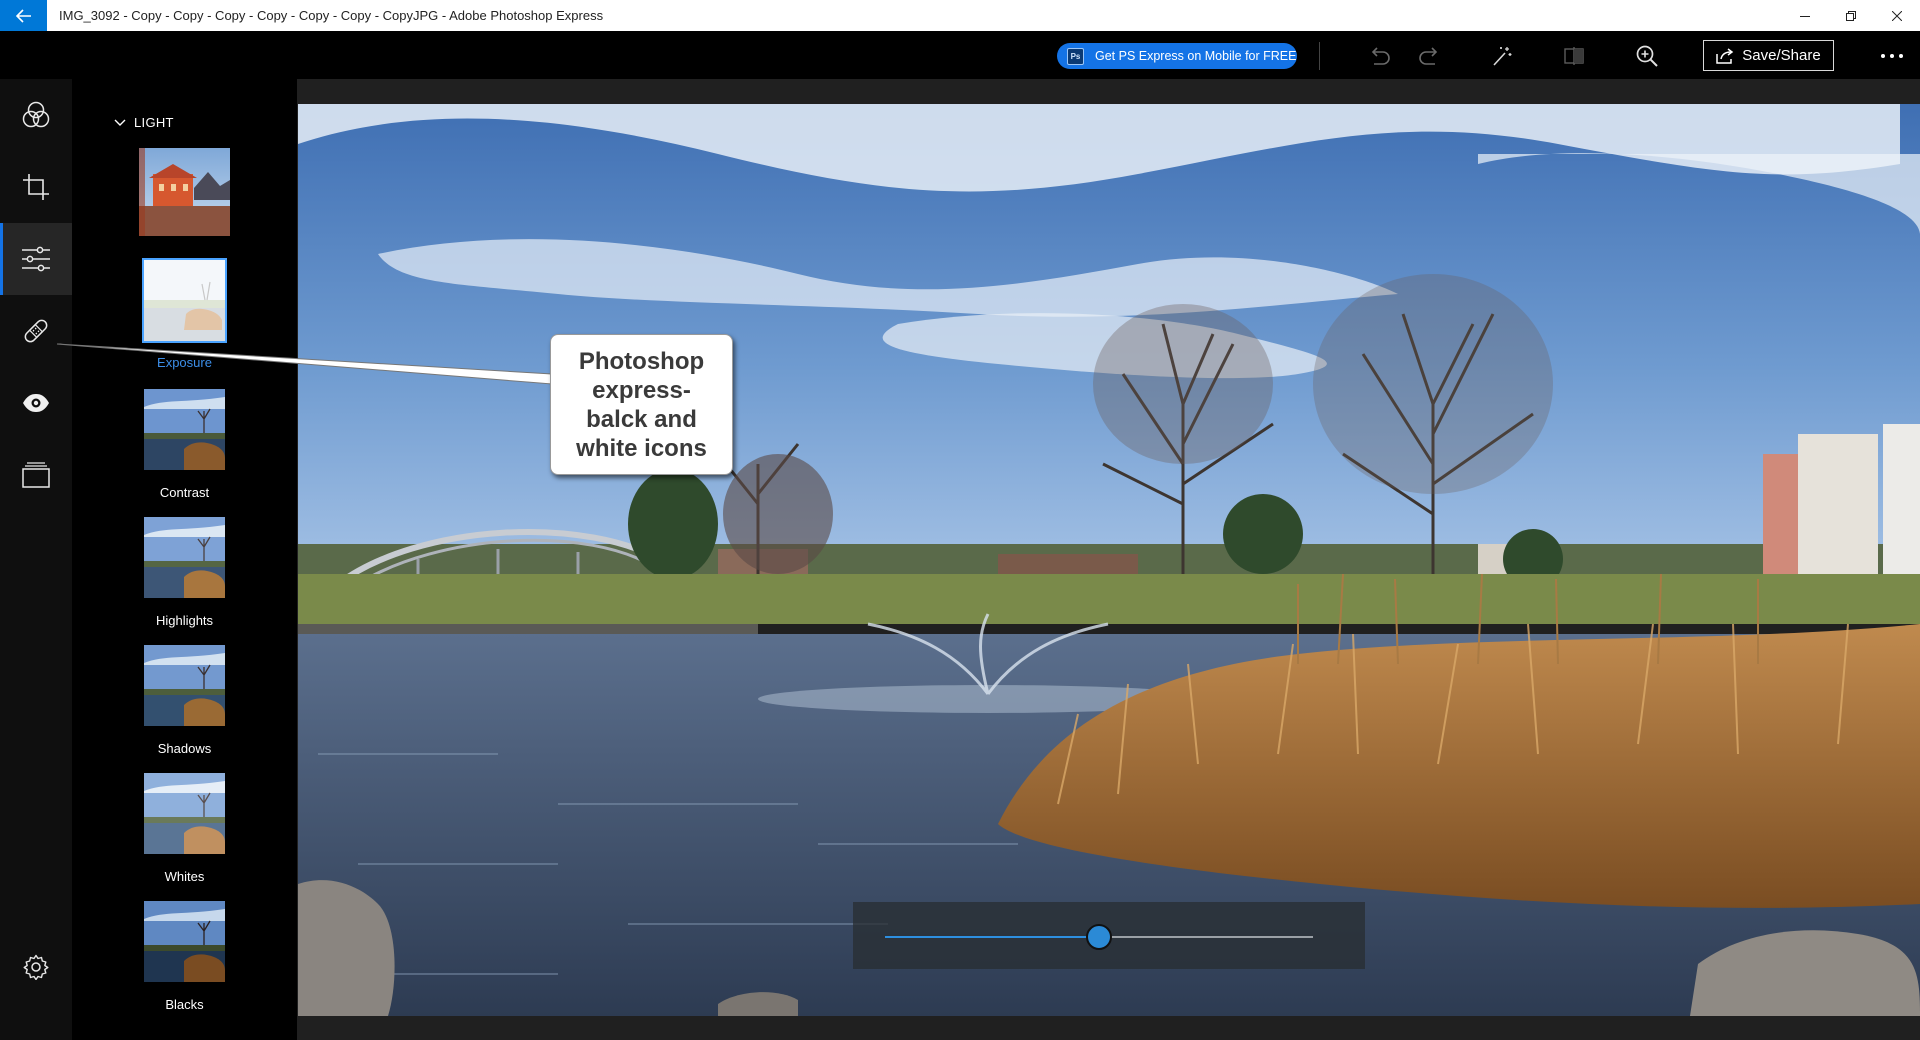 The width and height of the screenshot is (1920, 1040). I want to click on toolbar-divider, so click(1319, 56).